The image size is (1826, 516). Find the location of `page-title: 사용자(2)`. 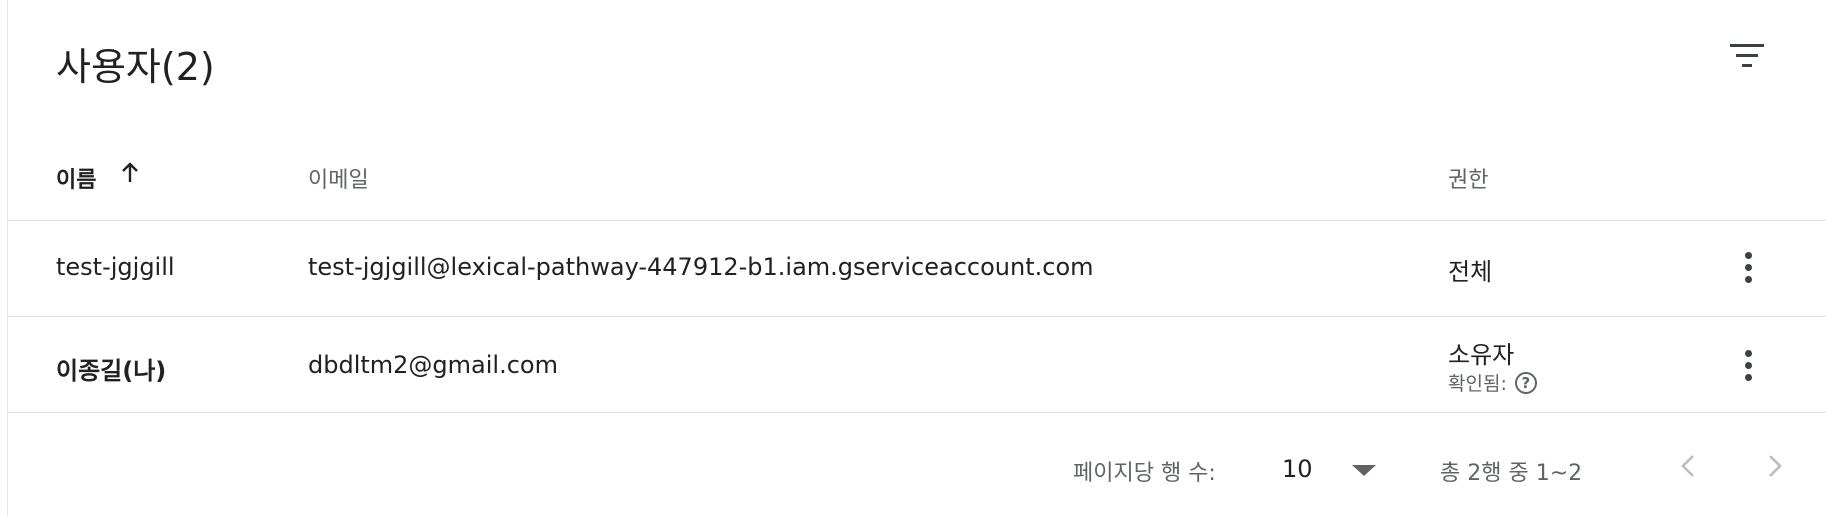

page-title: 사용자(2) is located at coordinates (135, 67).